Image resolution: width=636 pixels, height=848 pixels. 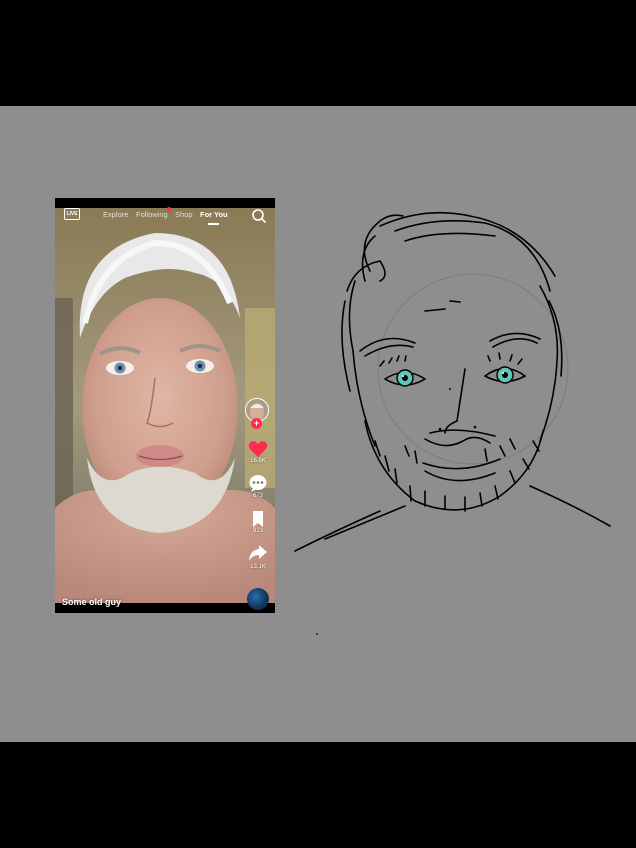 I want to click on follow-plus-button: +, so click(x=256, y=423).